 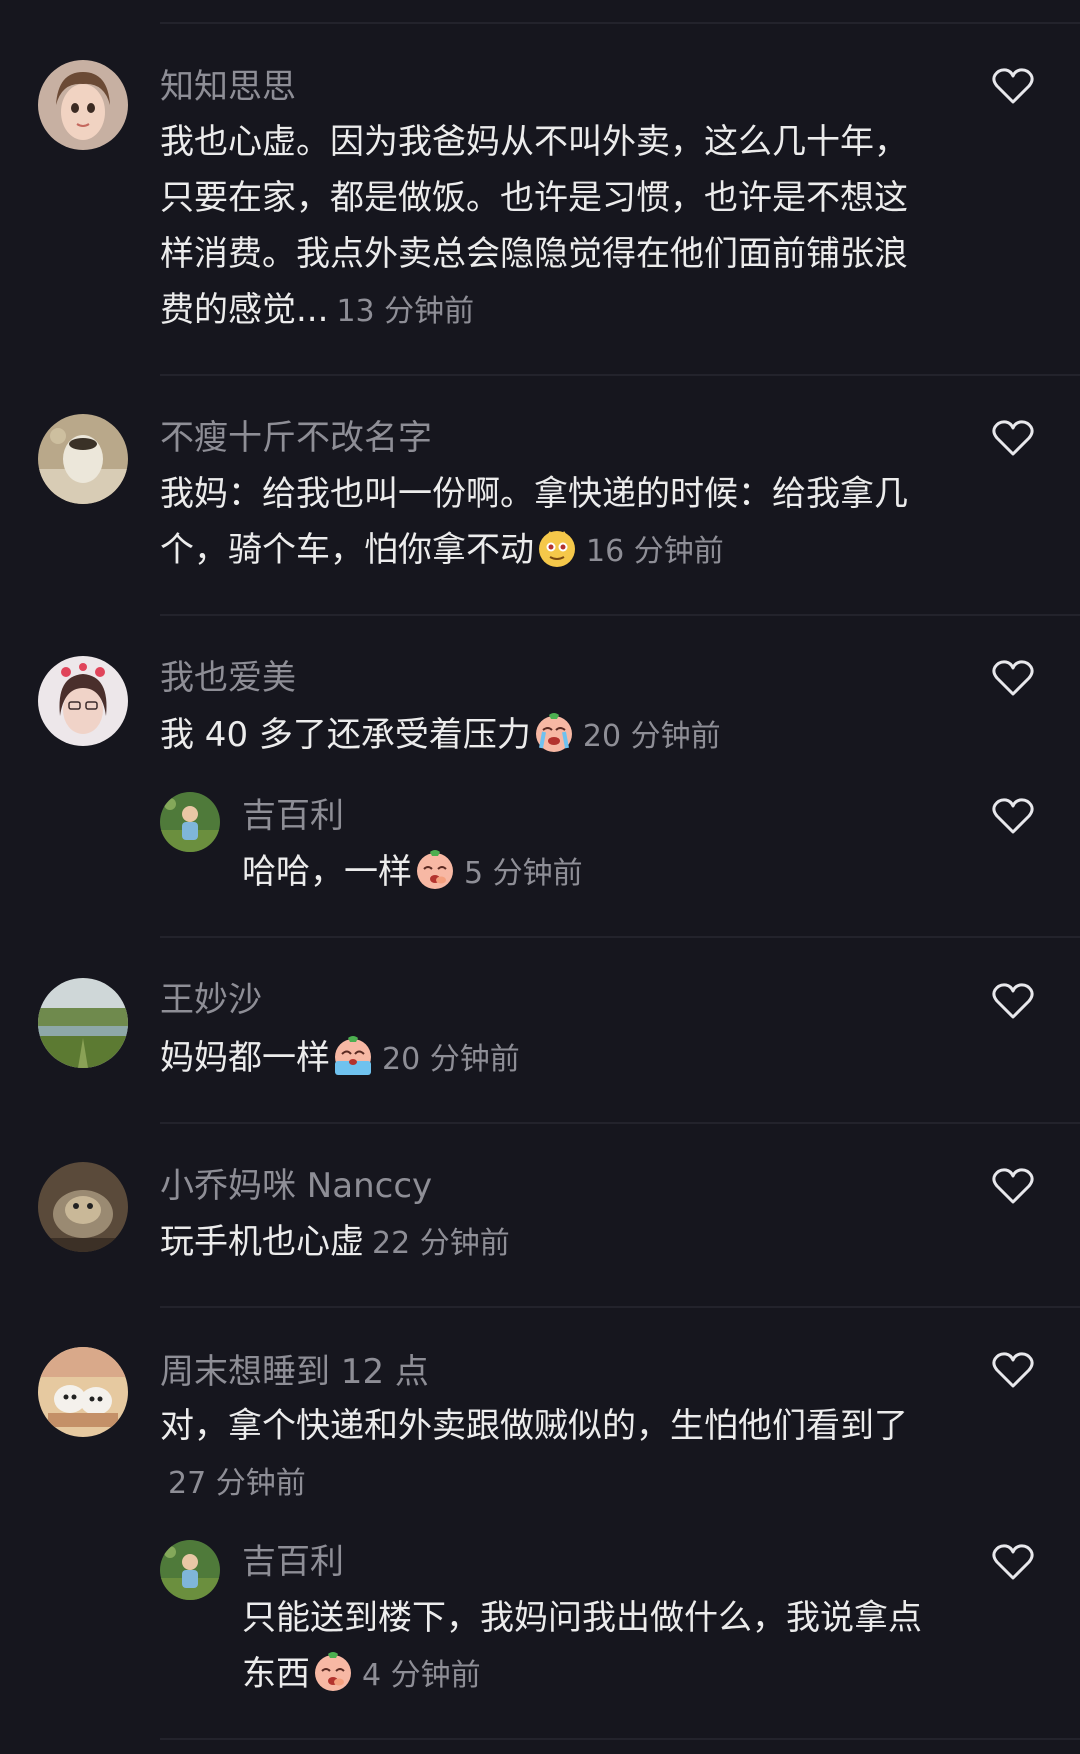 What do you see at coordinates (228, 87) in the screenshot?
I see `comment-username: 知知思思` at bounding box center [228, 87].